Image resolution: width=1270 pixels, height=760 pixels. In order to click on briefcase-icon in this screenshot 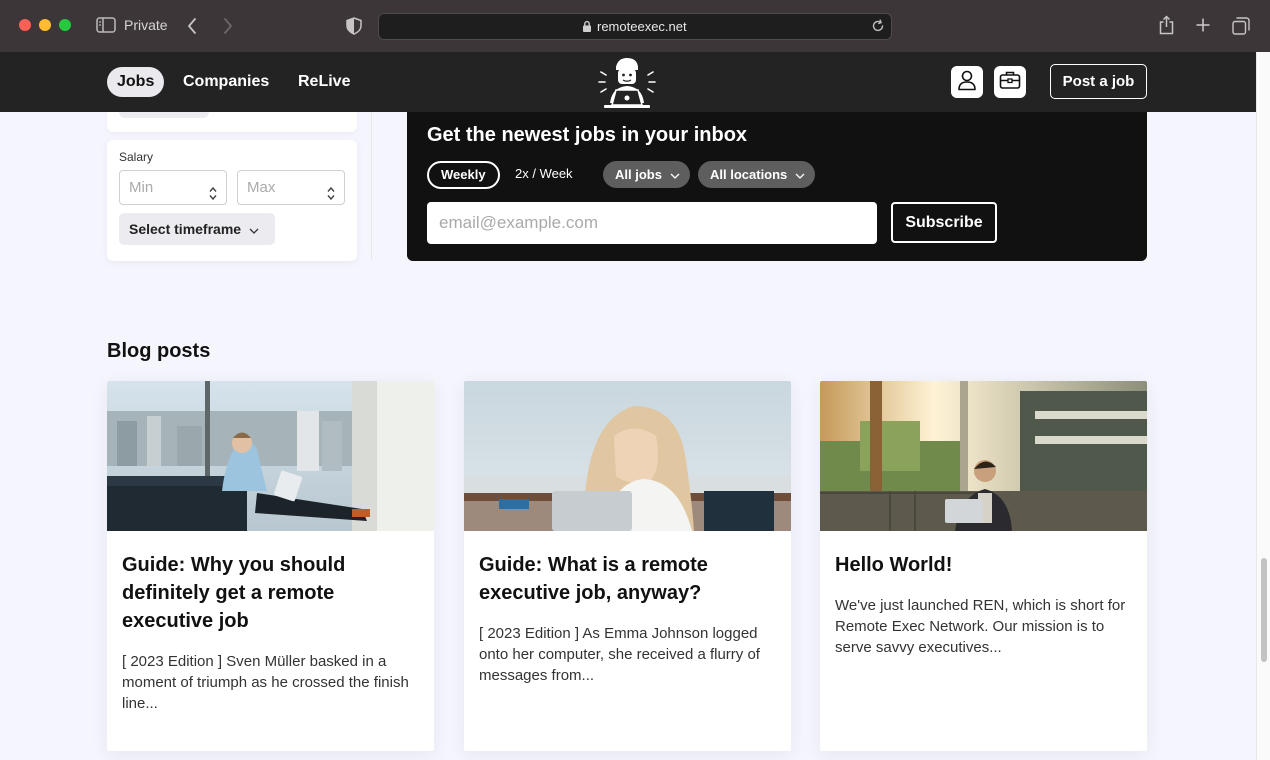, I will do `click(1010, 82)`.